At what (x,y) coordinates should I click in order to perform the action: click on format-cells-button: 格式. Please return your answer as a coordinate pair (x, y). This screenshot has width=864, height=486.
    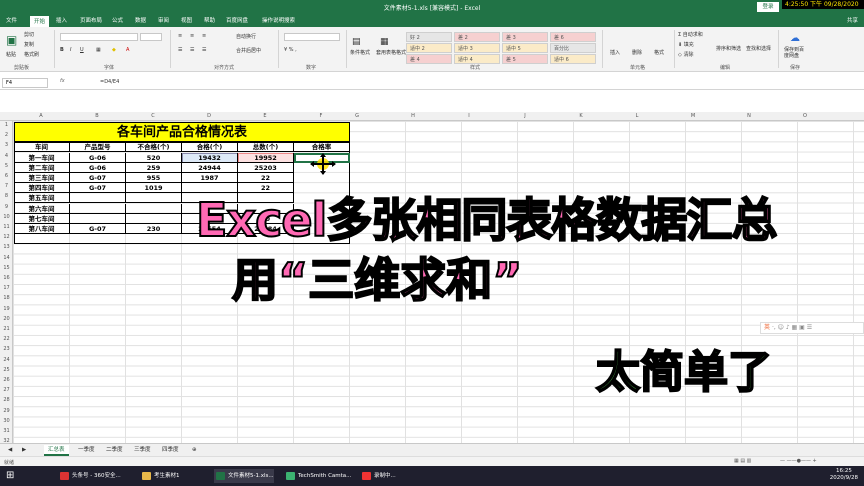
    Looking at the image, I should click on (659, 52).